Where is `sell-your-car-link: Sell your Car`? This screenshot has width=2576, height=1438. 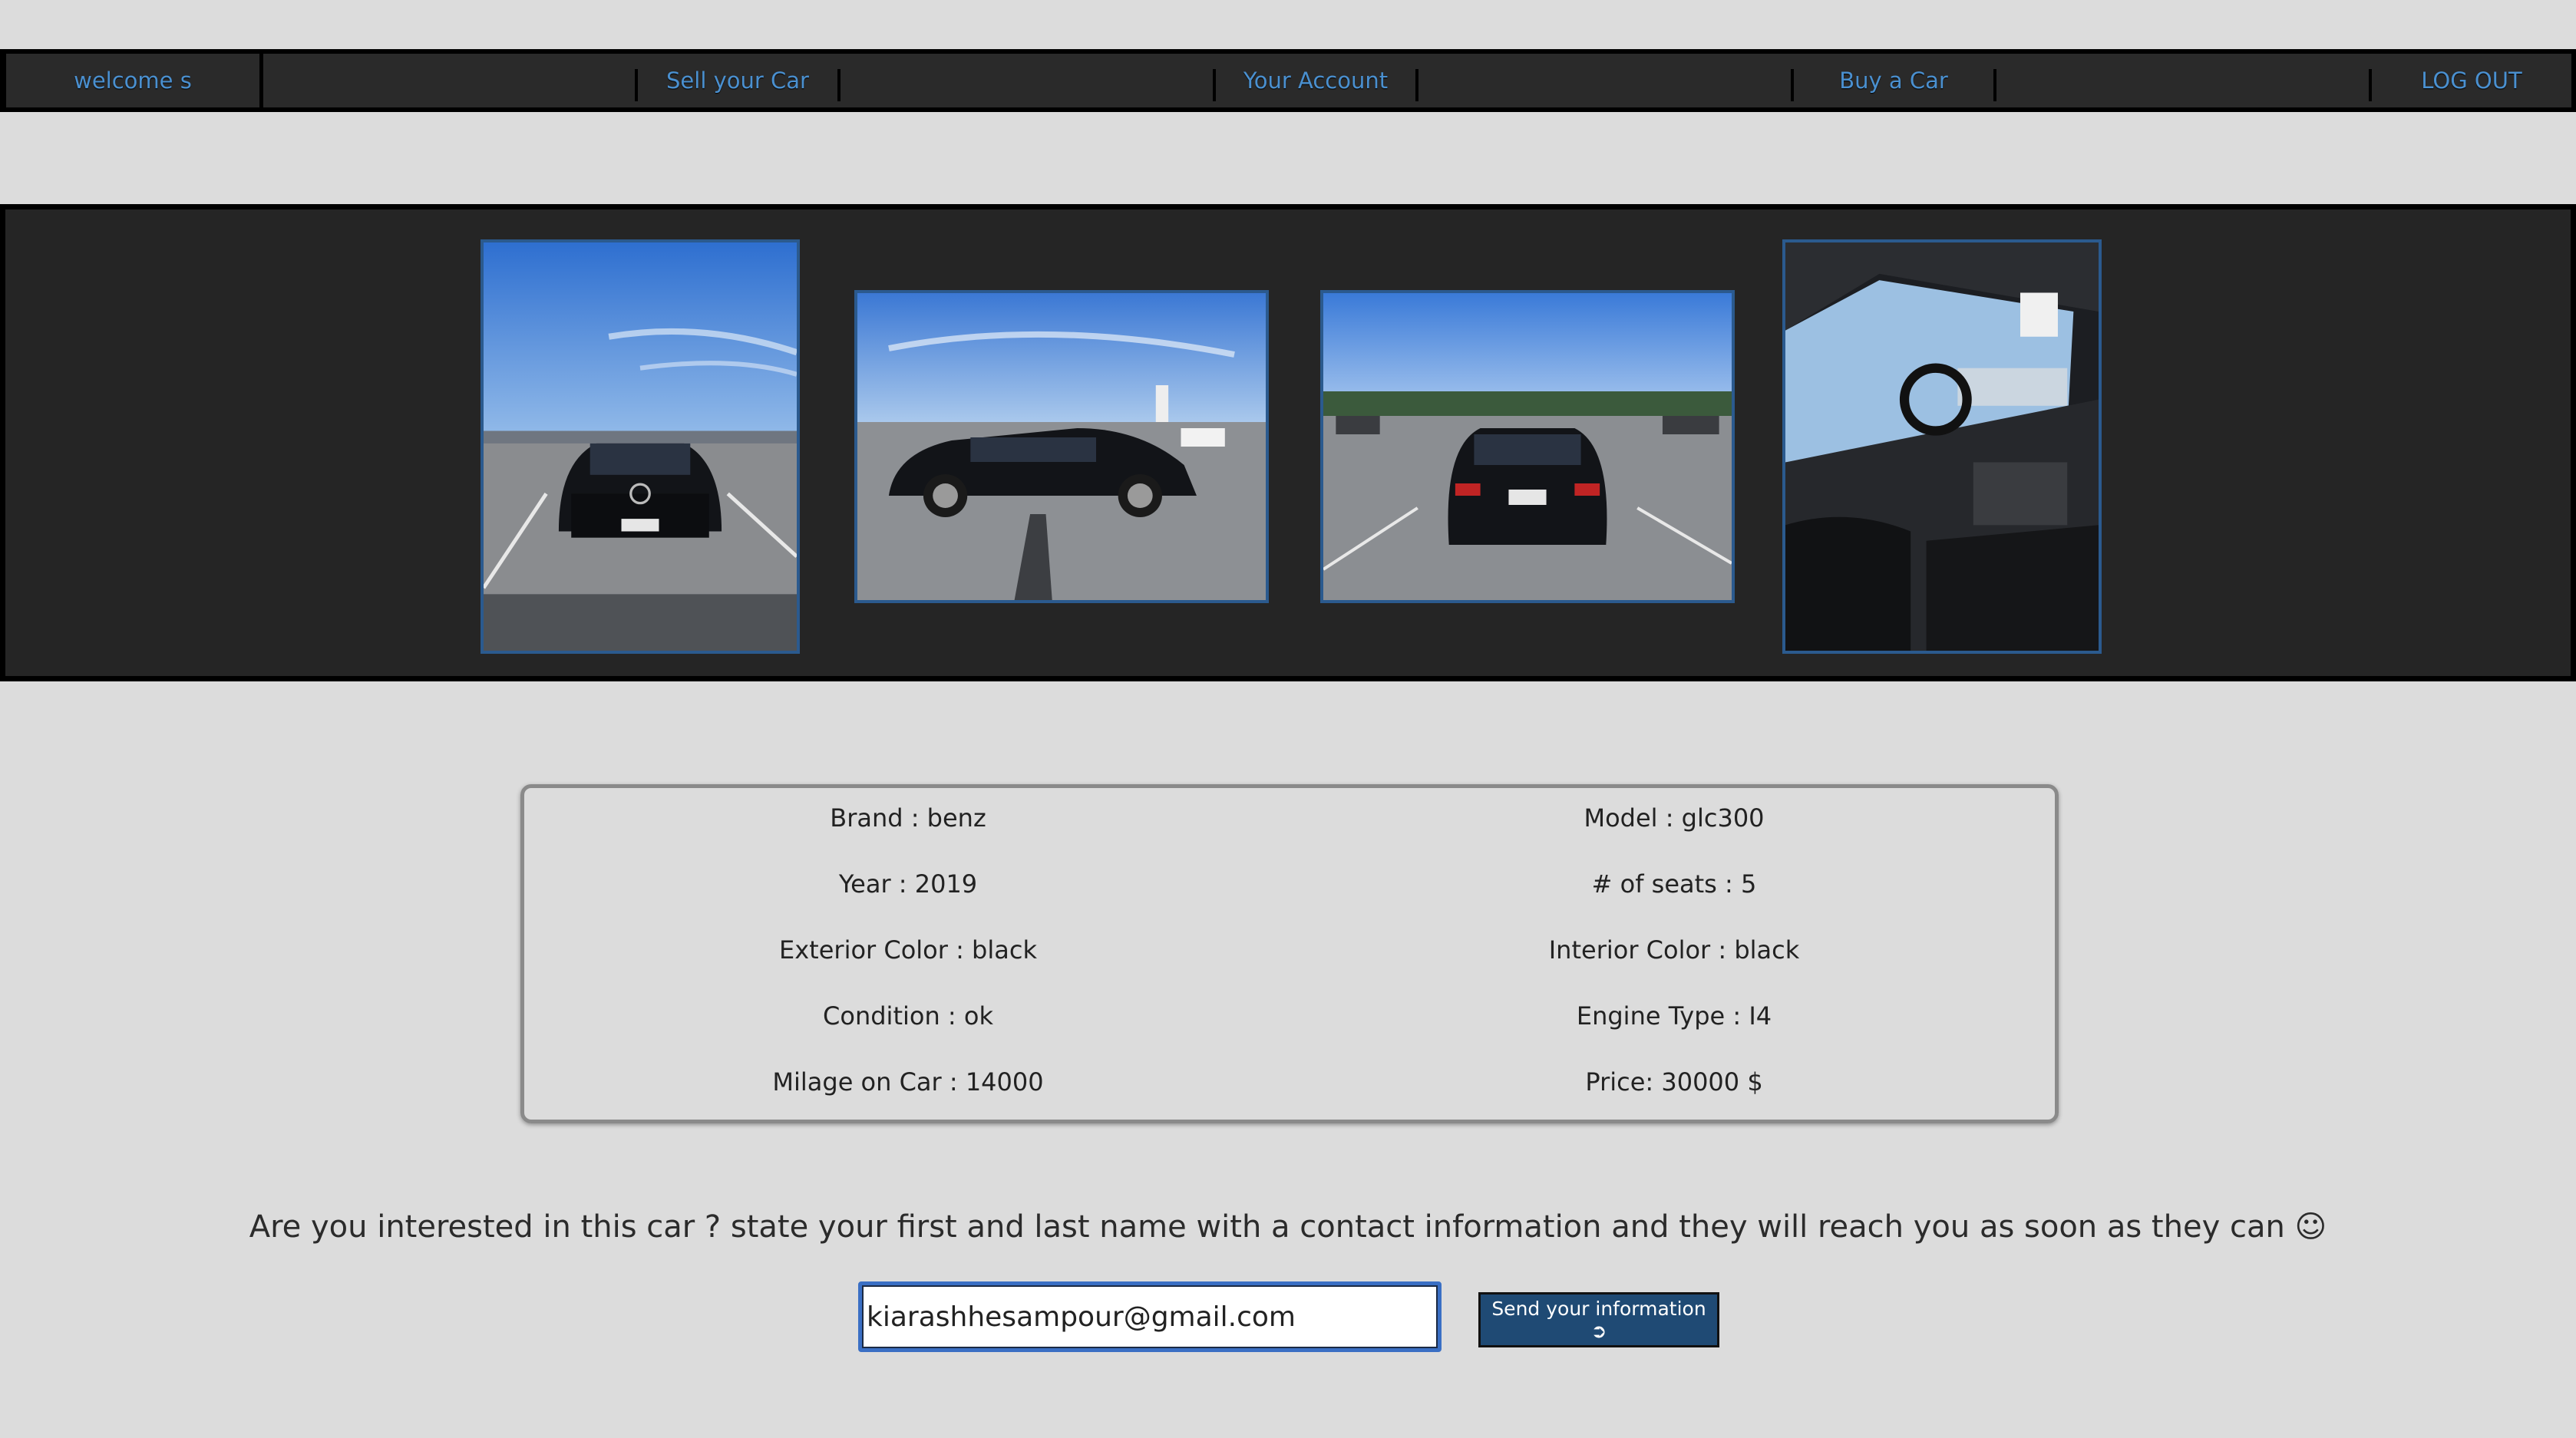 sell-your-car-link: Sell your Car is located at coordinates (737, 80).